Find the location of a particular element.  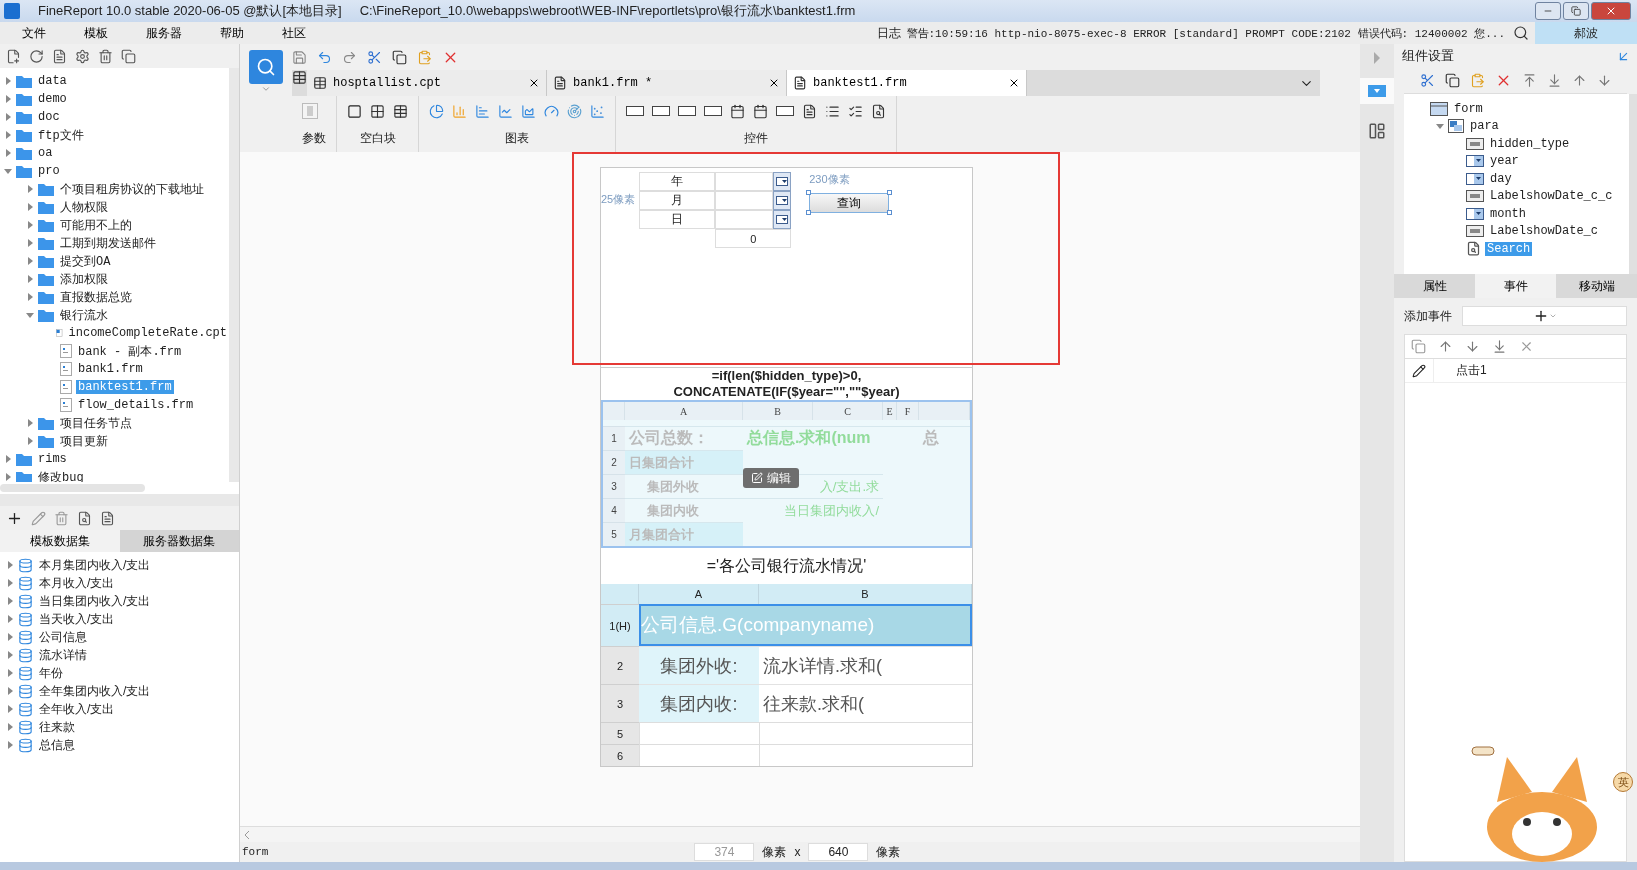

save-icon is located at coordinates (299, 57).